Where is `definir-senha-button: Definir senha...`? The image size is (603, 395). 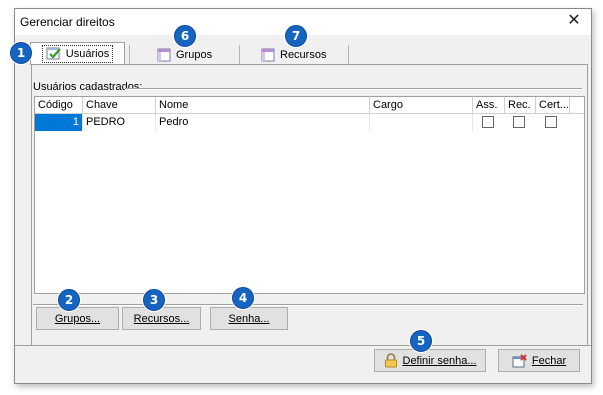
definir-senha-button: Definir senha... is located at coordinates (430, 360).